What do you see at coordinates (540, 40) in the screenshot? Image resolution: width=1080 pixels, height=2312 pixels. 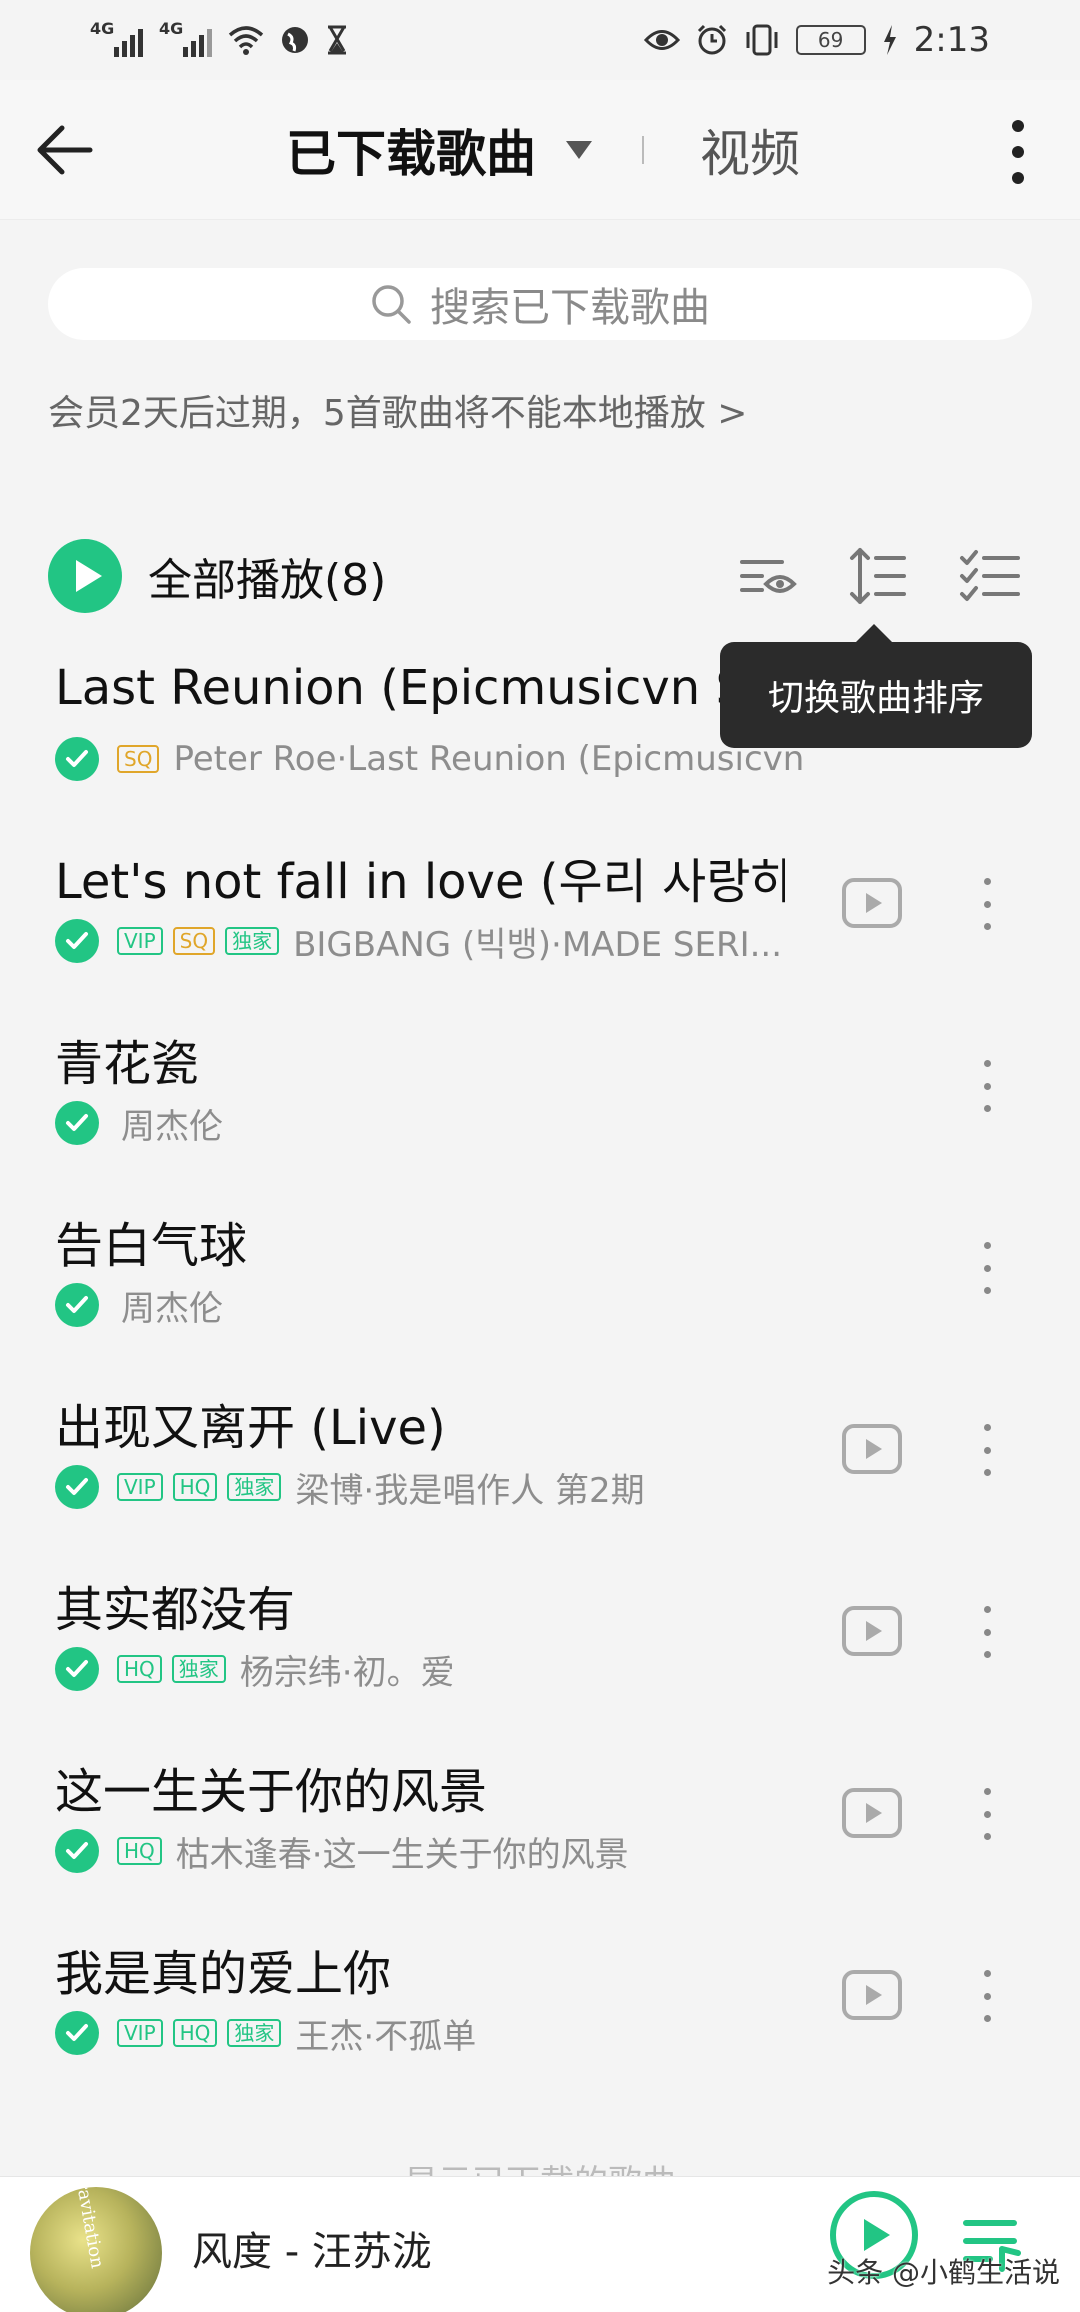 I see `status-bar: 4G 4G 69 2:13` at bounding box center [540, 40].